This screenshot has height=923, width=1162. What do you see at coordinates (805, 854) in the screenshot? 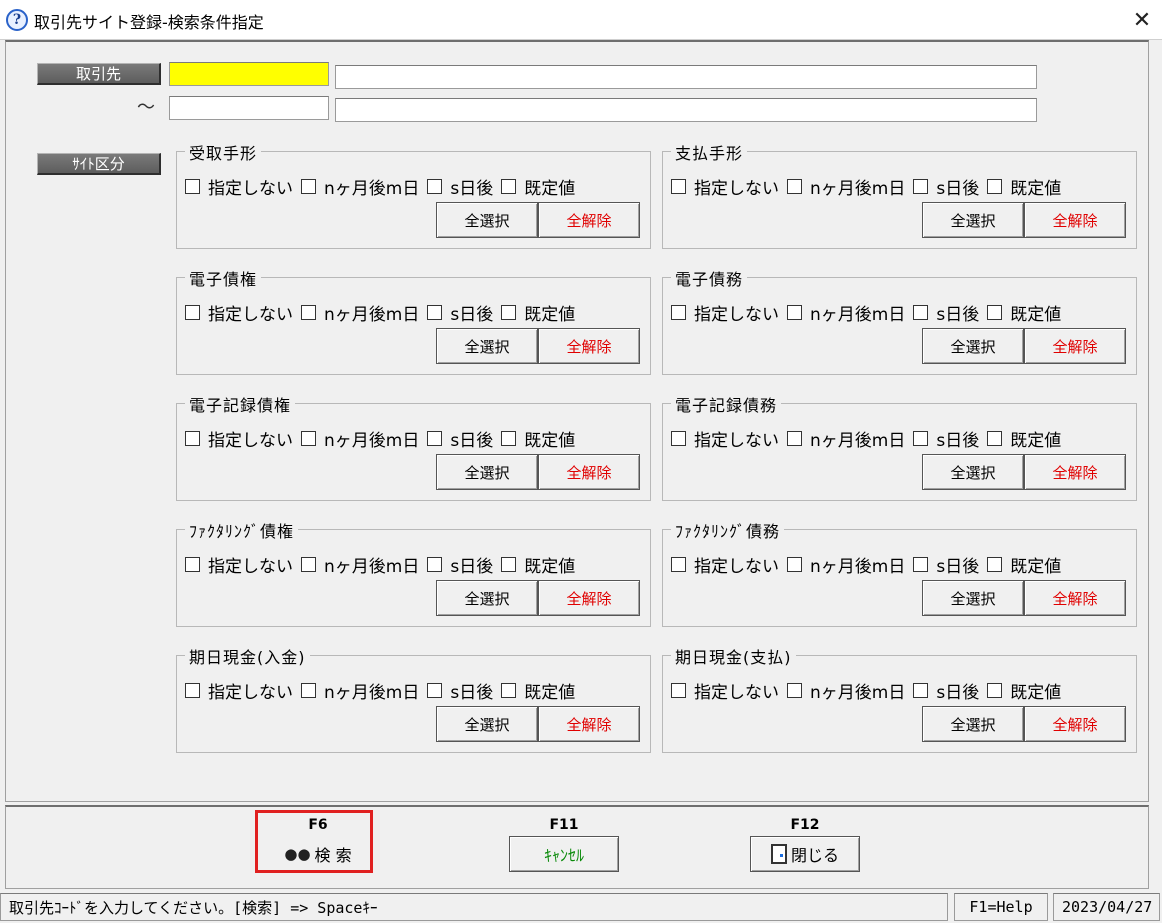
I see `close-window-button: 閉じる` at bounding box center [805, 854].